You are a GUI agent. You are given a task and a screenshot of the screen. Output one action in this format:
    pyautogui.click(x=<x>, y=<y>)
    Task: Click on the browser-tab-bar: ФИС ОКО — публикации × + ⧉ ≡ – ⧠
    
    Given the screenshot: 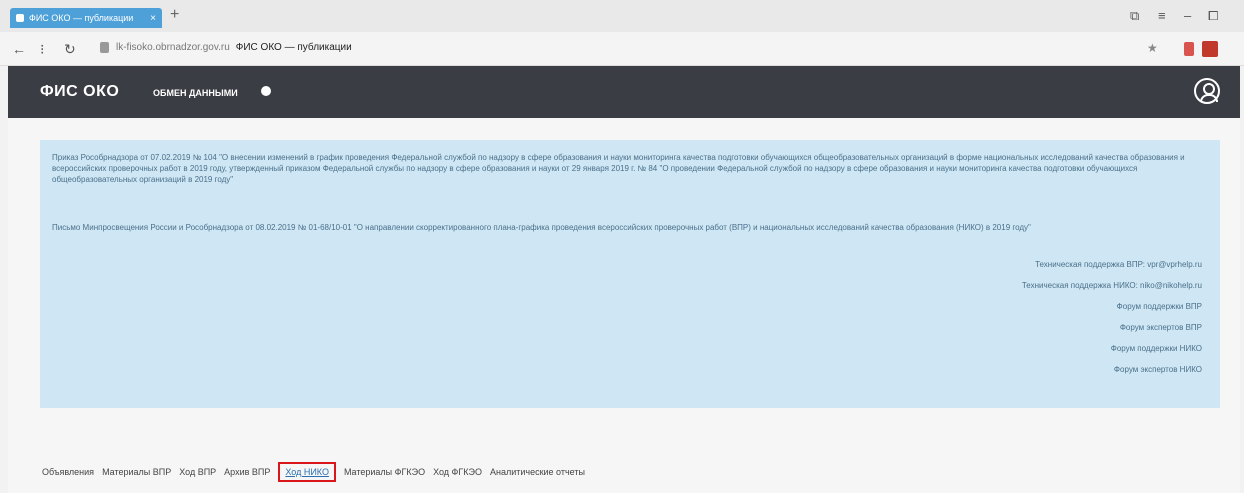 What is the action you would take?
    pyautogui.click(x=622, y=16)
    